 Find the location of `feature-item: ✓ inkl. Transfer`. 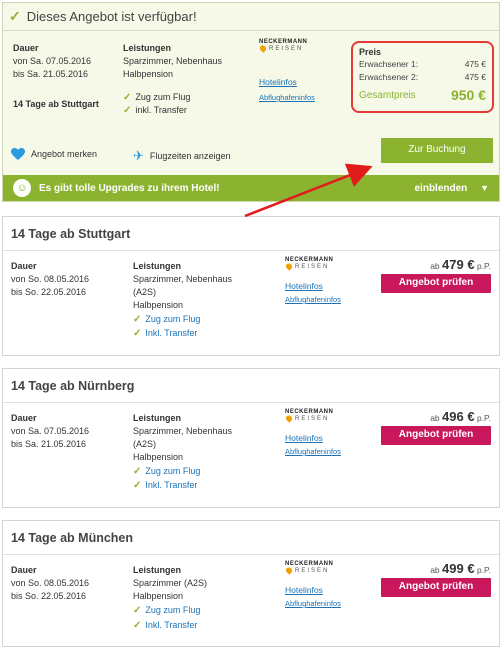

feature-item: ✓ inkl. Transfer is located at coordinates (155, 110).